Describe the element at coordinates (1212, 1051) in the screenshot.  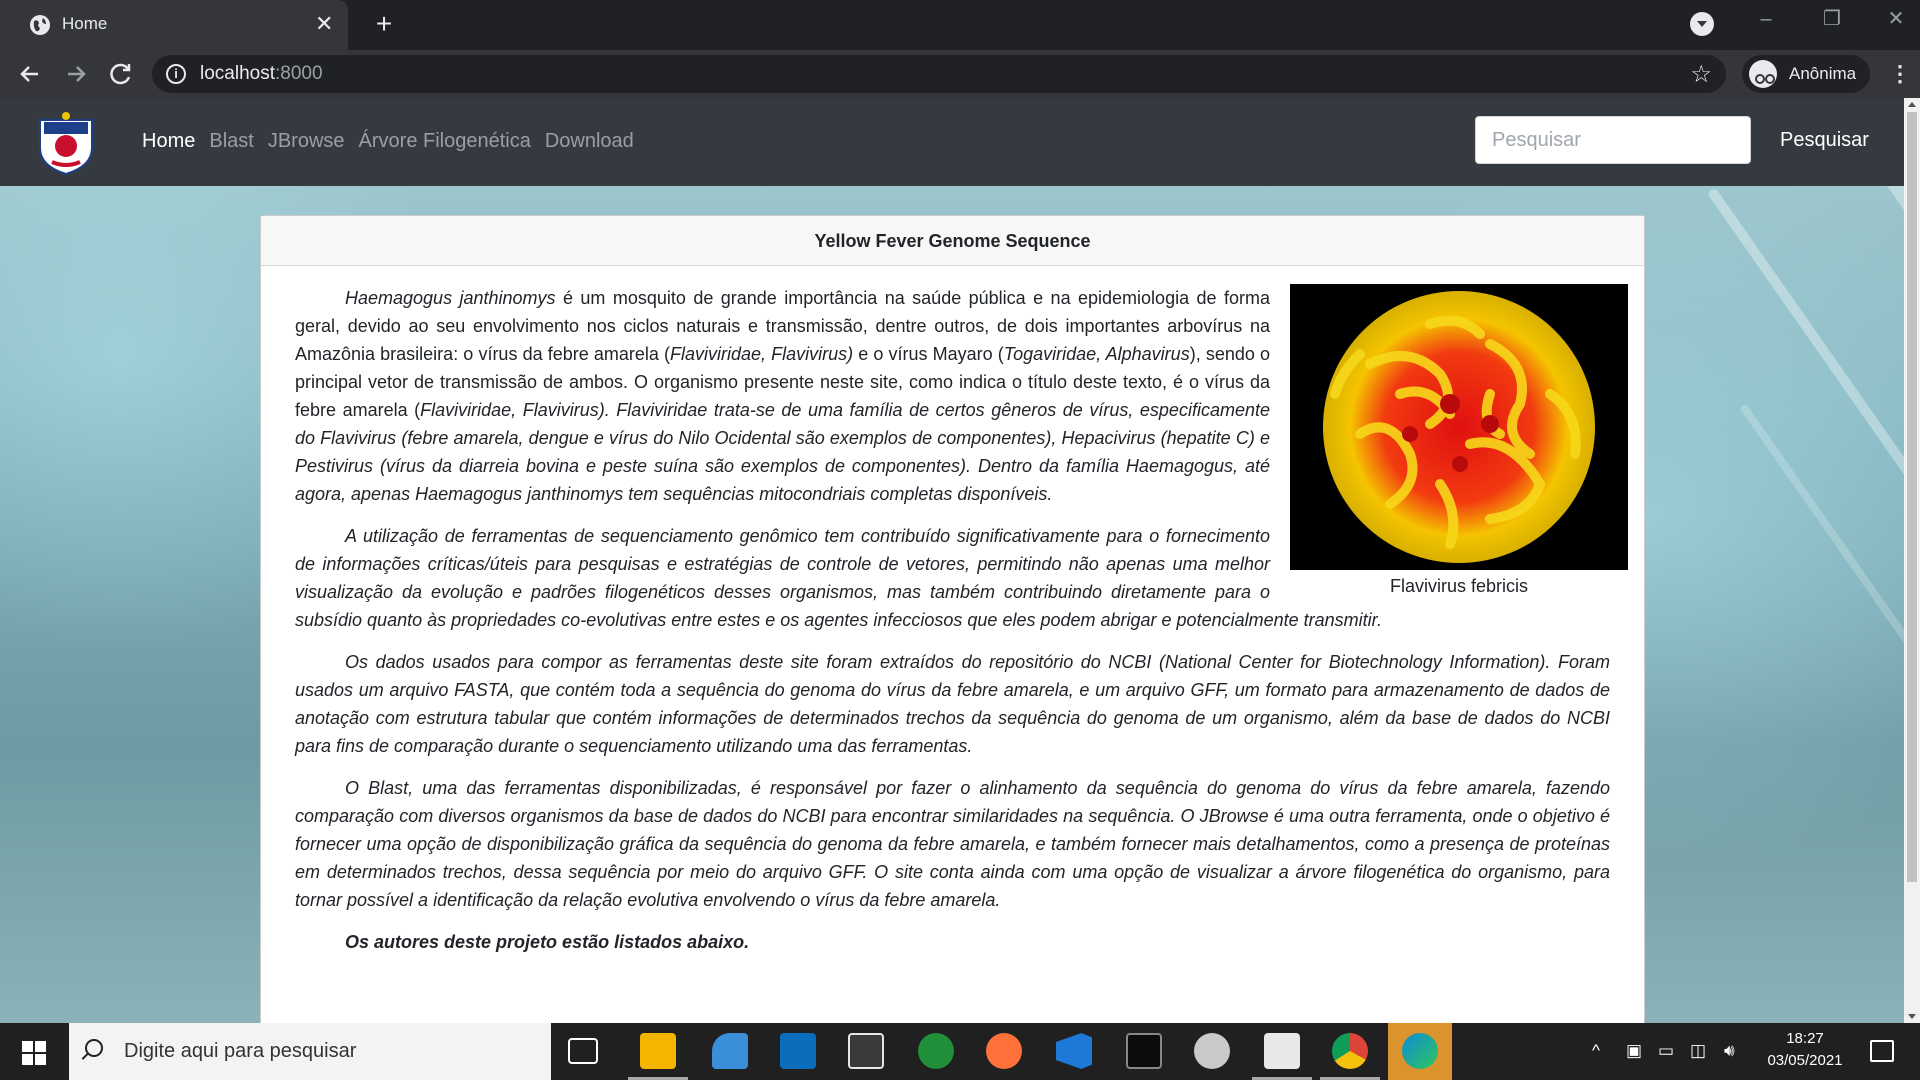
I see `disc-icon` at that location.